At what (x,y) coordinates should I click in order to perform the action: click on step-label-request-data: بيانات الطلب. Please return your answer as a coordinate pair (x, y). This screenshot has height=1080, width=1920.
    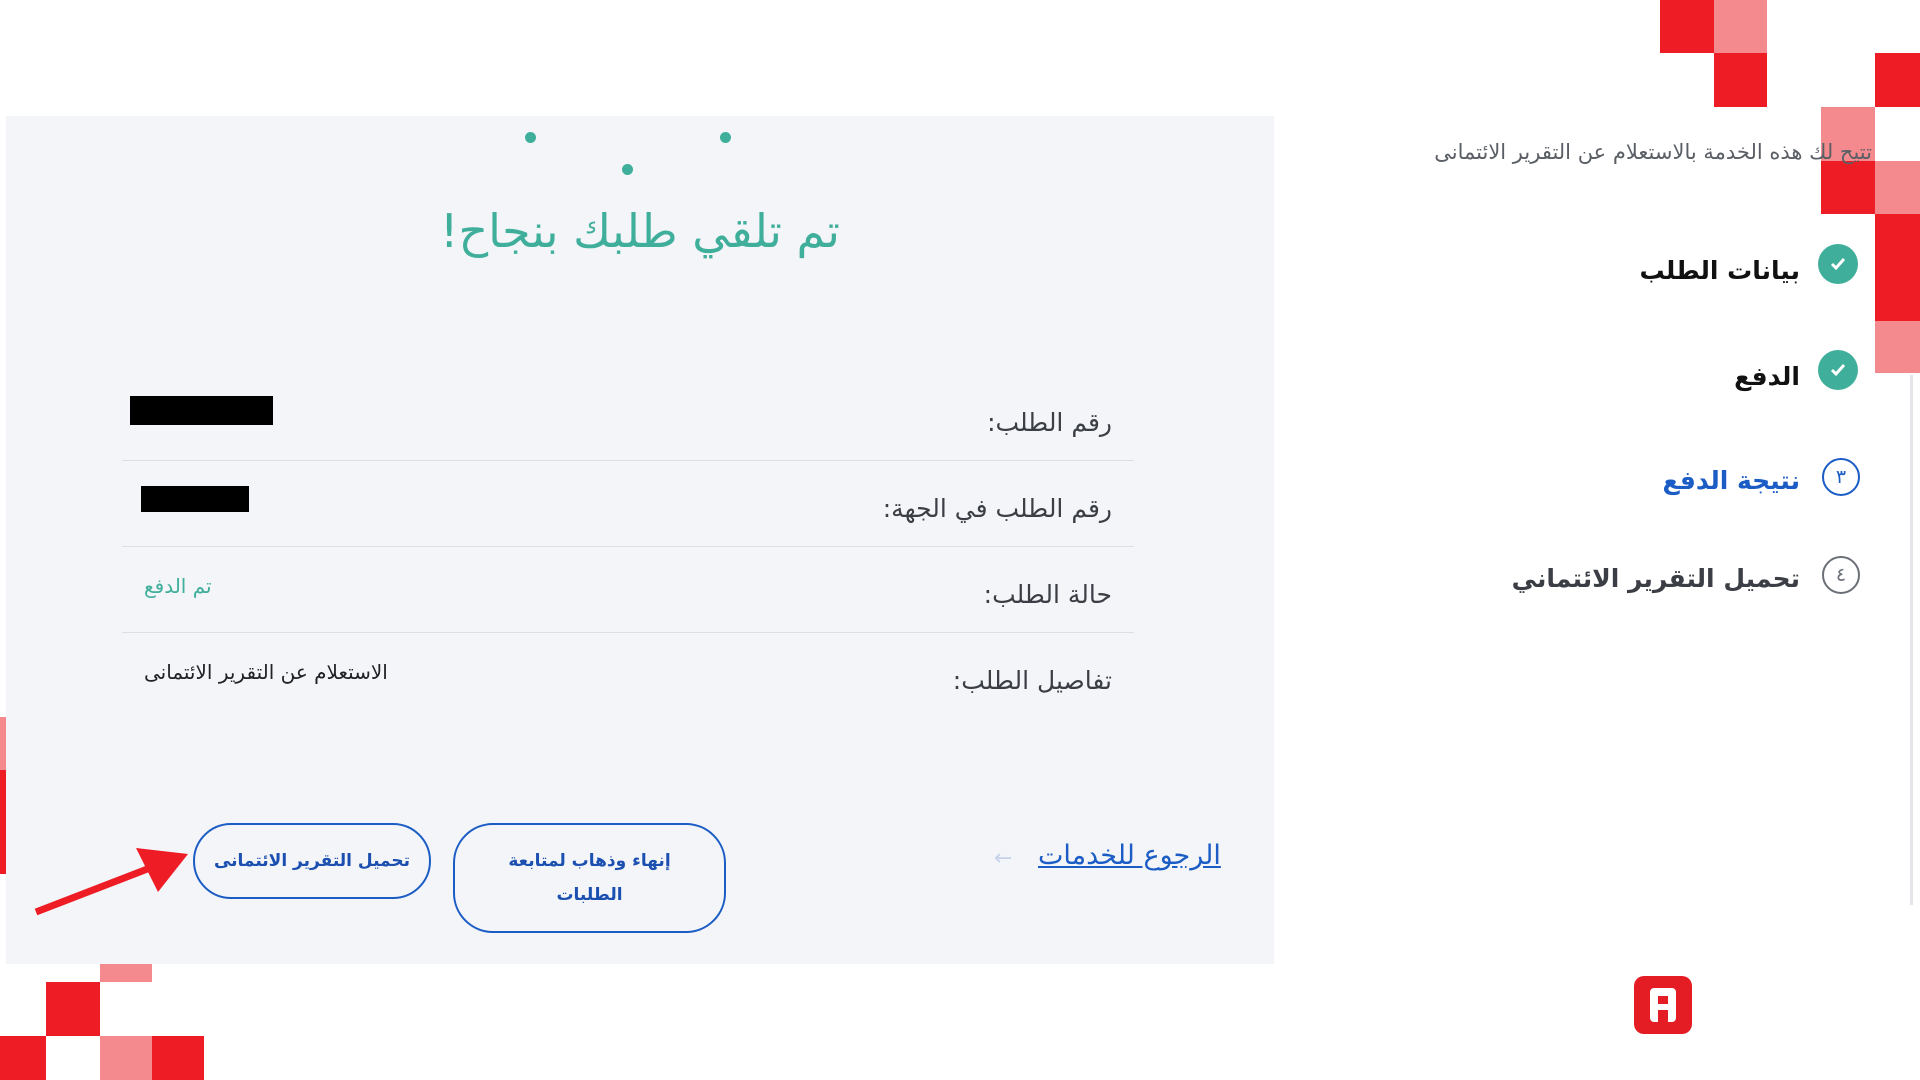
    Looking at the image, I should click on (1719, 270).